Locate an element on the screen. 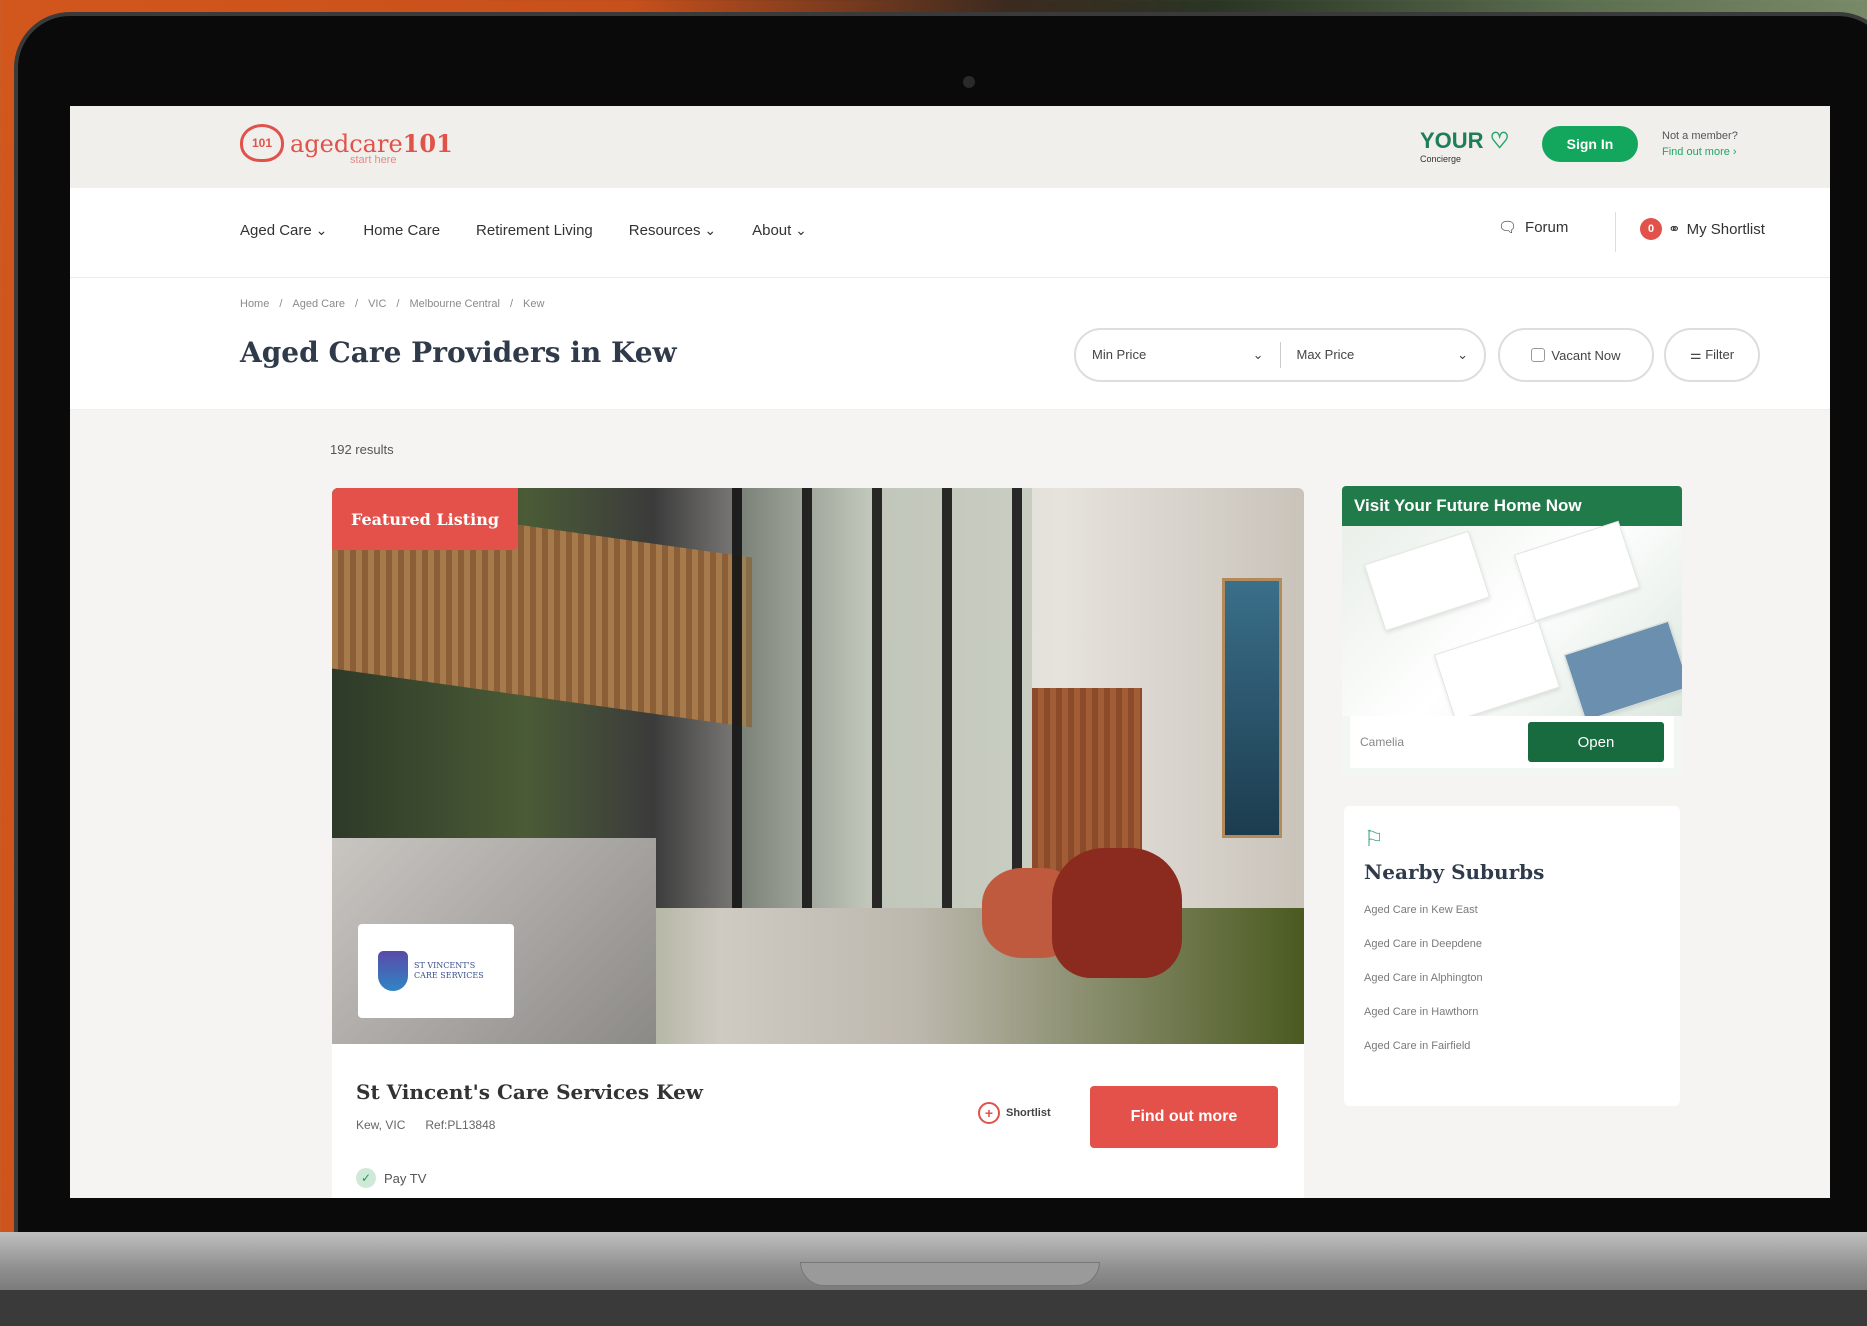 The image size is (1867, 1326). find-out-more-button: Find out more is located at coordinates (1184, 1117).